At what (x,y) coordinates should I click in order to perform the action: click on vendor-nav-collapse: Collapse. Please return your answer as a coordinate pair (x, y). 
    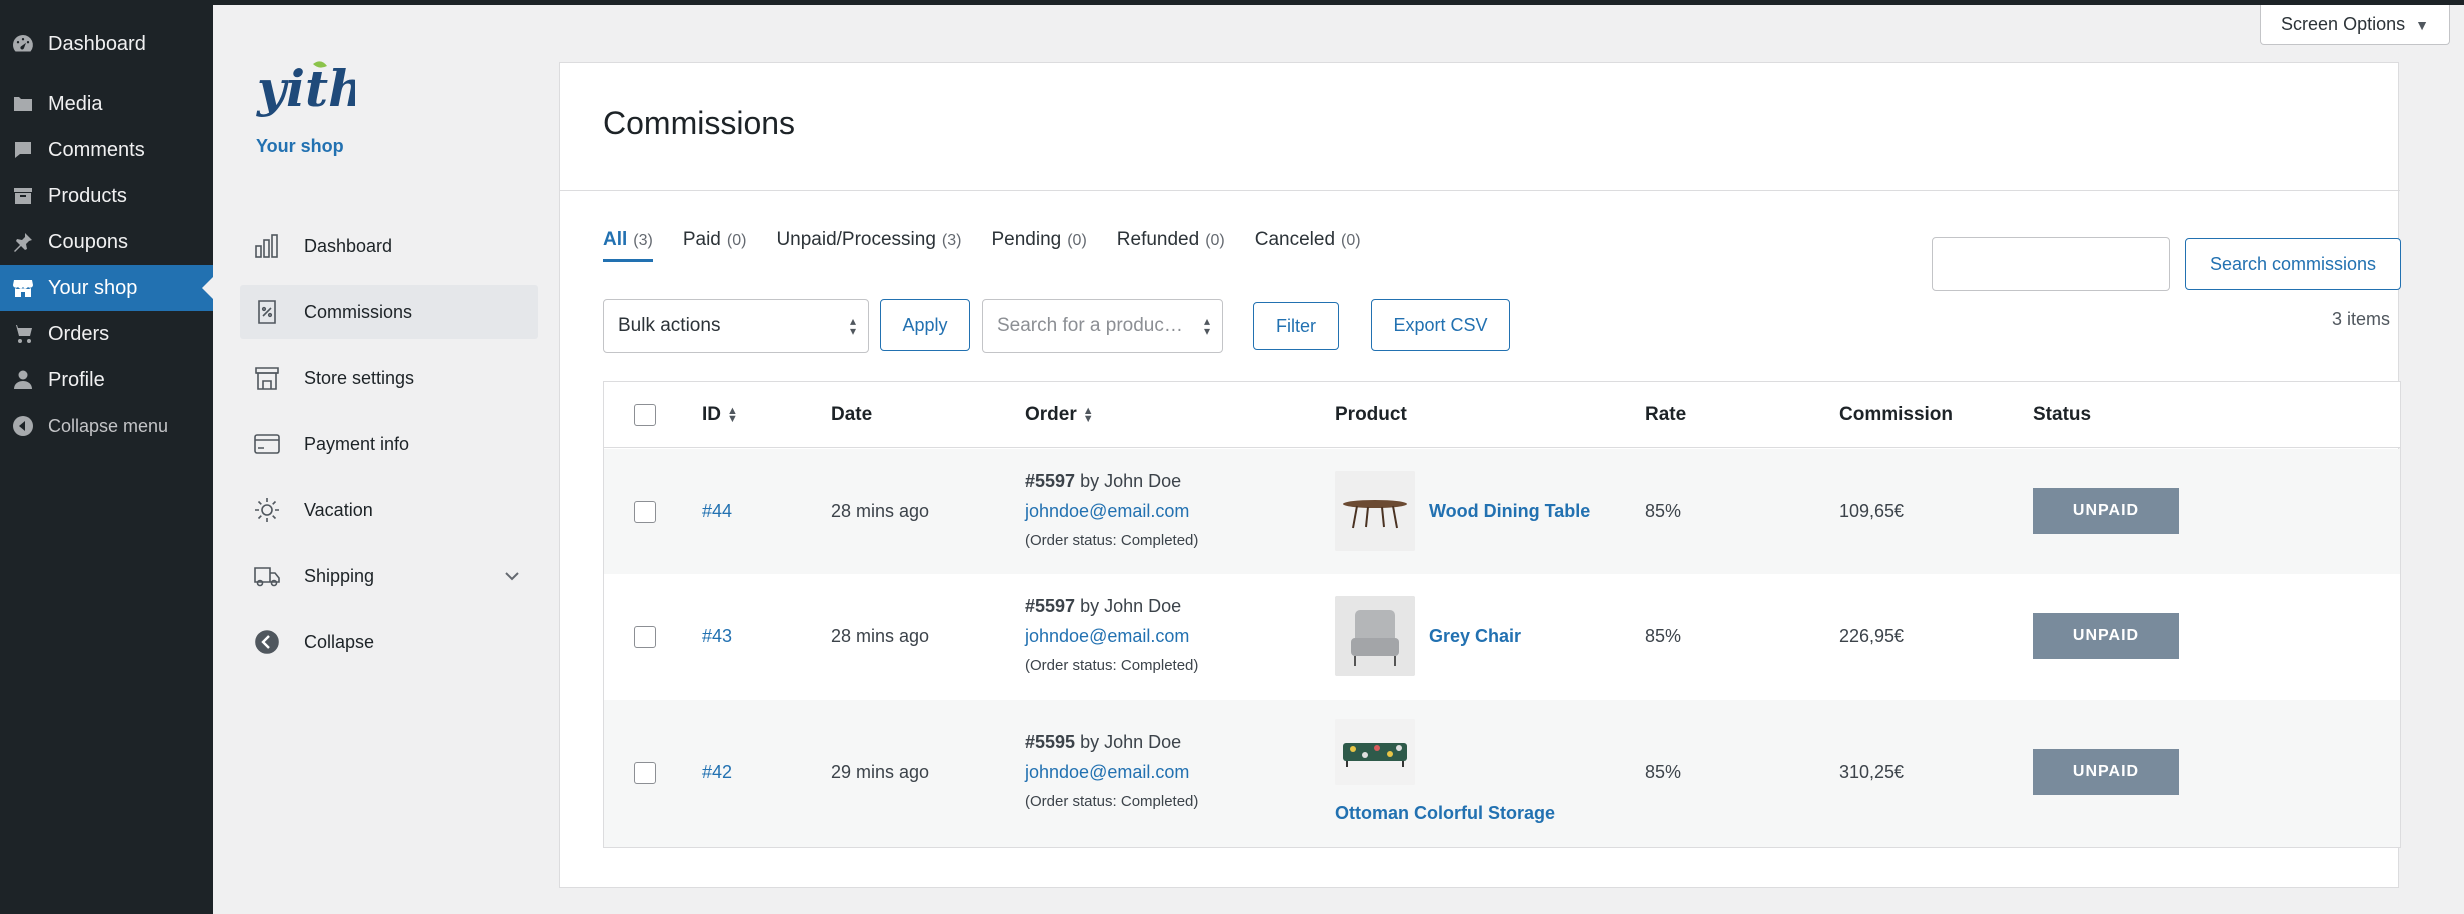
    Looking at the image, I should click on (389, 642).